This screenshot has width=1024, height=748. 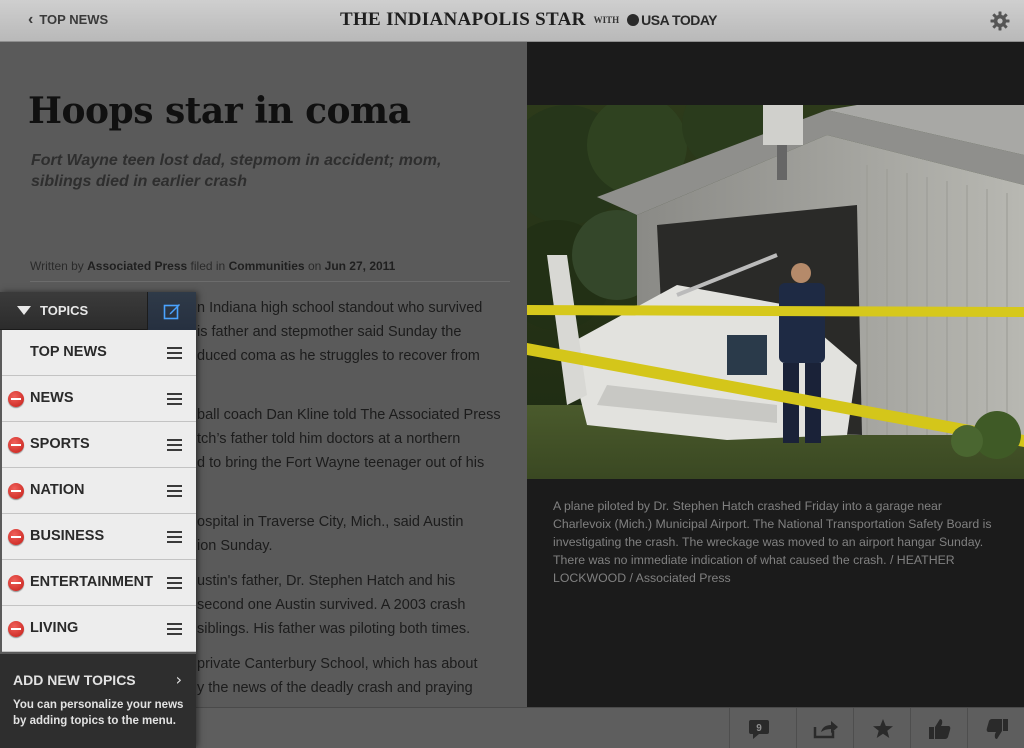 I want to click on dislike-button, so click(x=995, y=728).